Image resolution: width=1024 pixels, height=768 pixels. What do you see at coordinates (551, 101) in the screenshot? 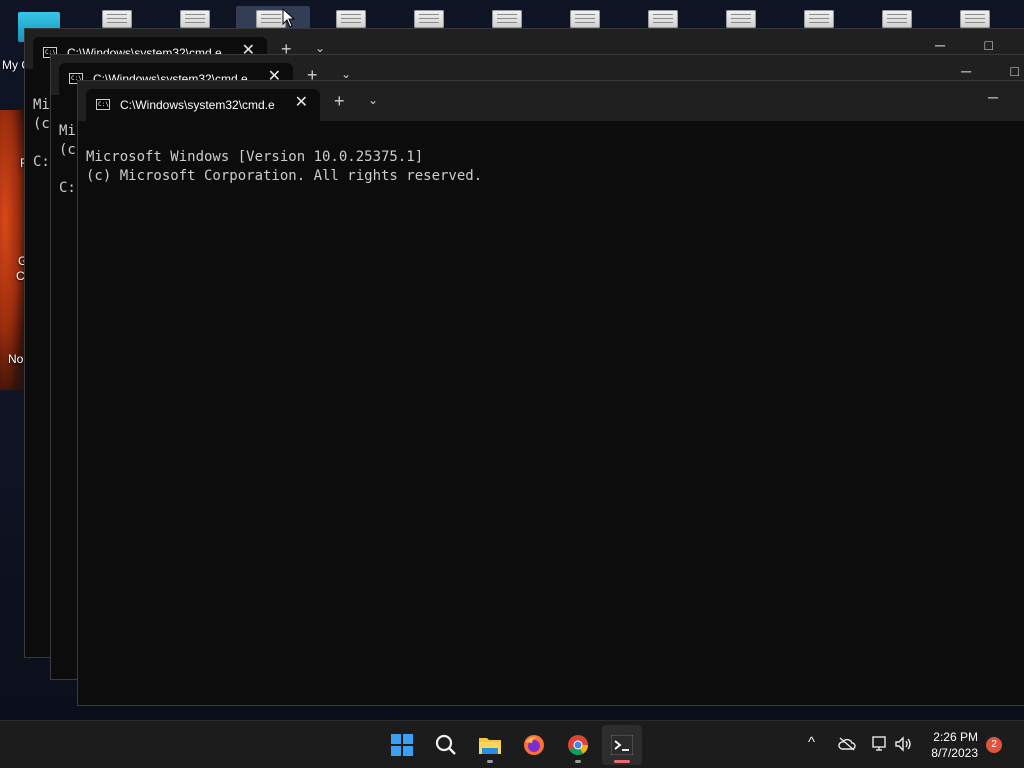
I see `titlebar: C:\ C:\Windows\system32\cmd.e ✕ + ⌄ ─` at bounding box center [551, 101].